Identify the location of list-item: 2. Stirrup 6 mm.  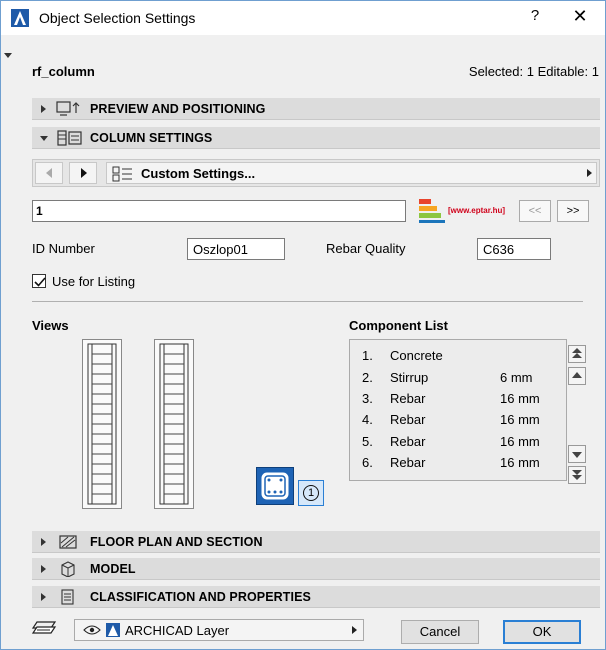
(459, 378).